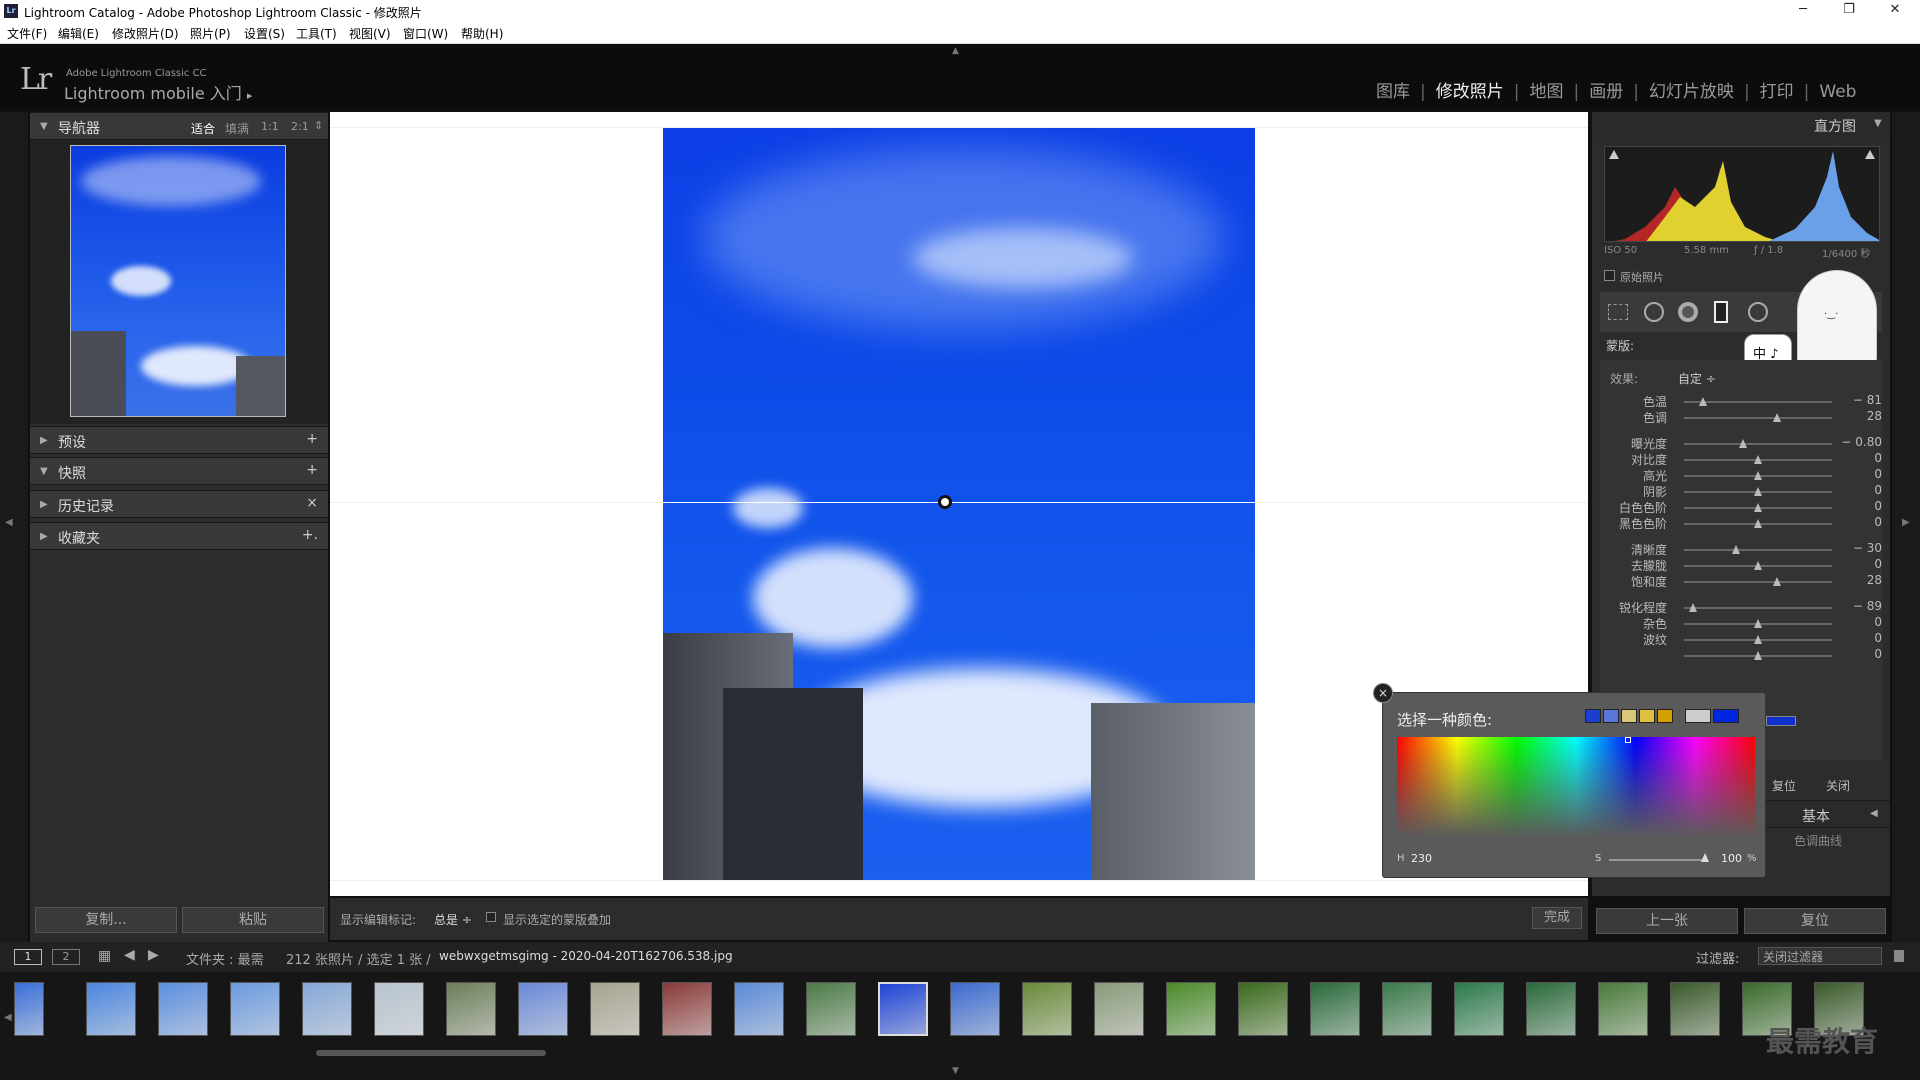 This screenshot has height=1080, width=1920. I want to click on reset-button: 复位, so click(1815, 921).